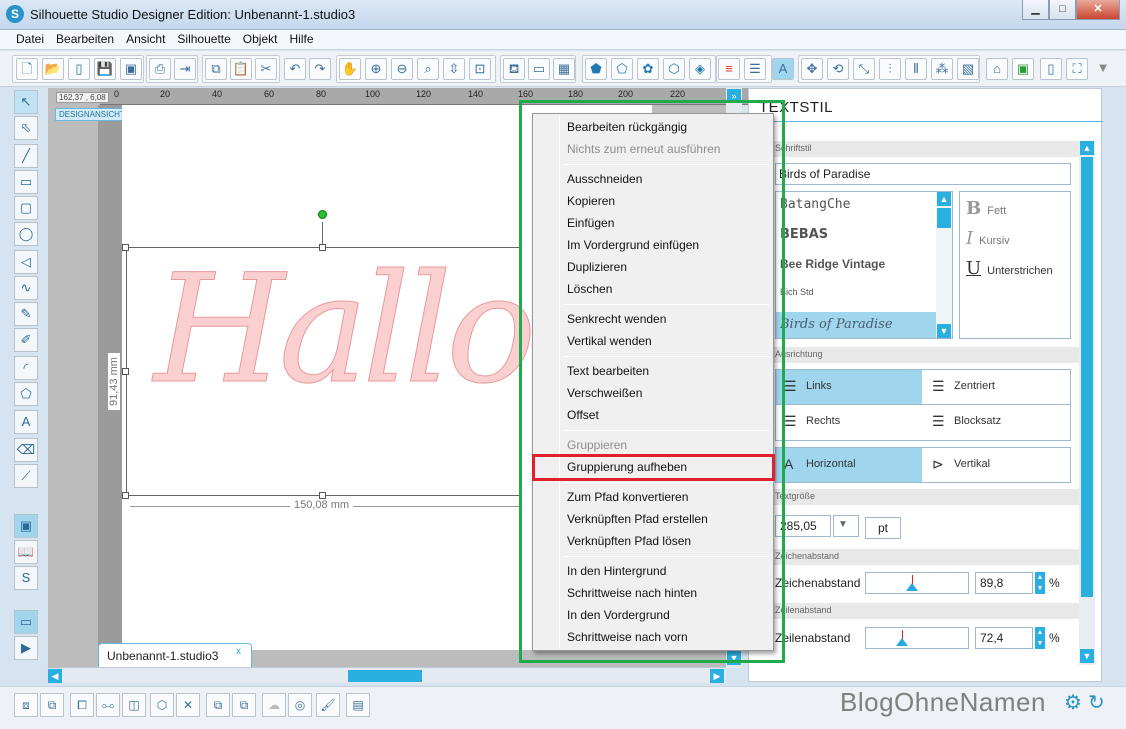 The width and height of the screenshot is (1126, 729). What do you see at coordinates (301, 39) in the screenshot?
I see `menu-hilfe: Hilfe` at bounding box center [301, 39].